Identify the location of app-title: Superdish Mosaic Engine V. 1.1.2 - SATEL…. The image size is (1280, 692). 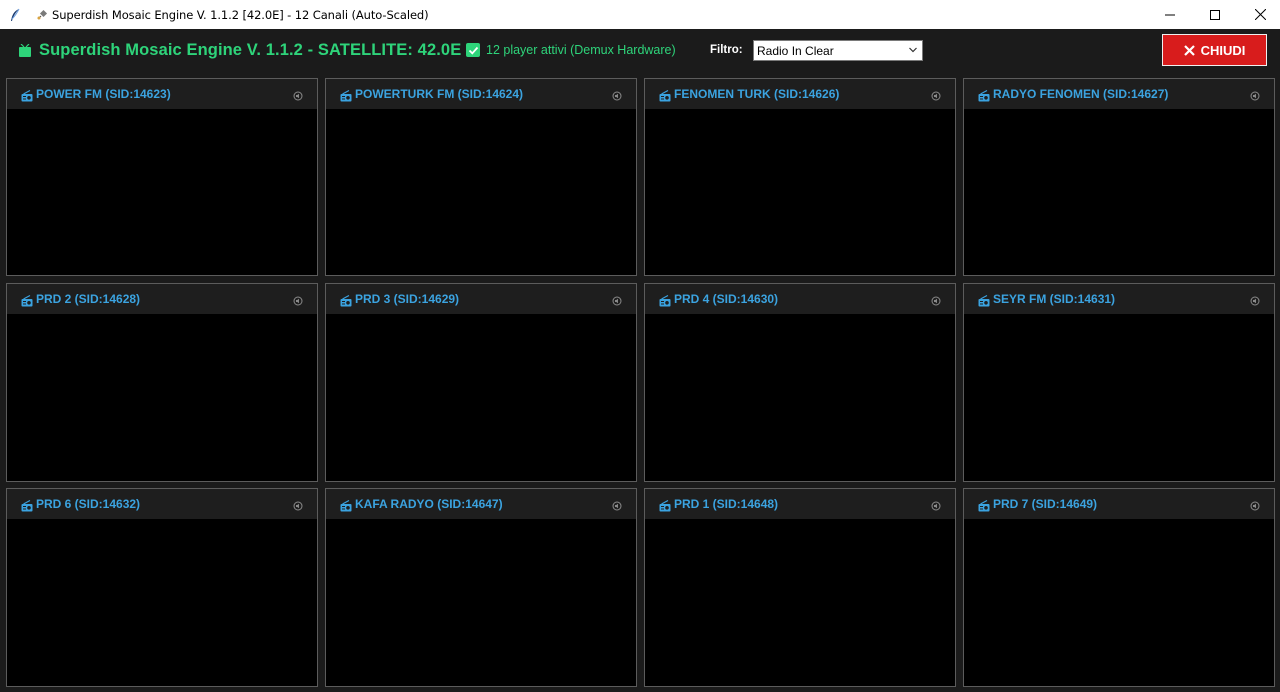
(250, 50).